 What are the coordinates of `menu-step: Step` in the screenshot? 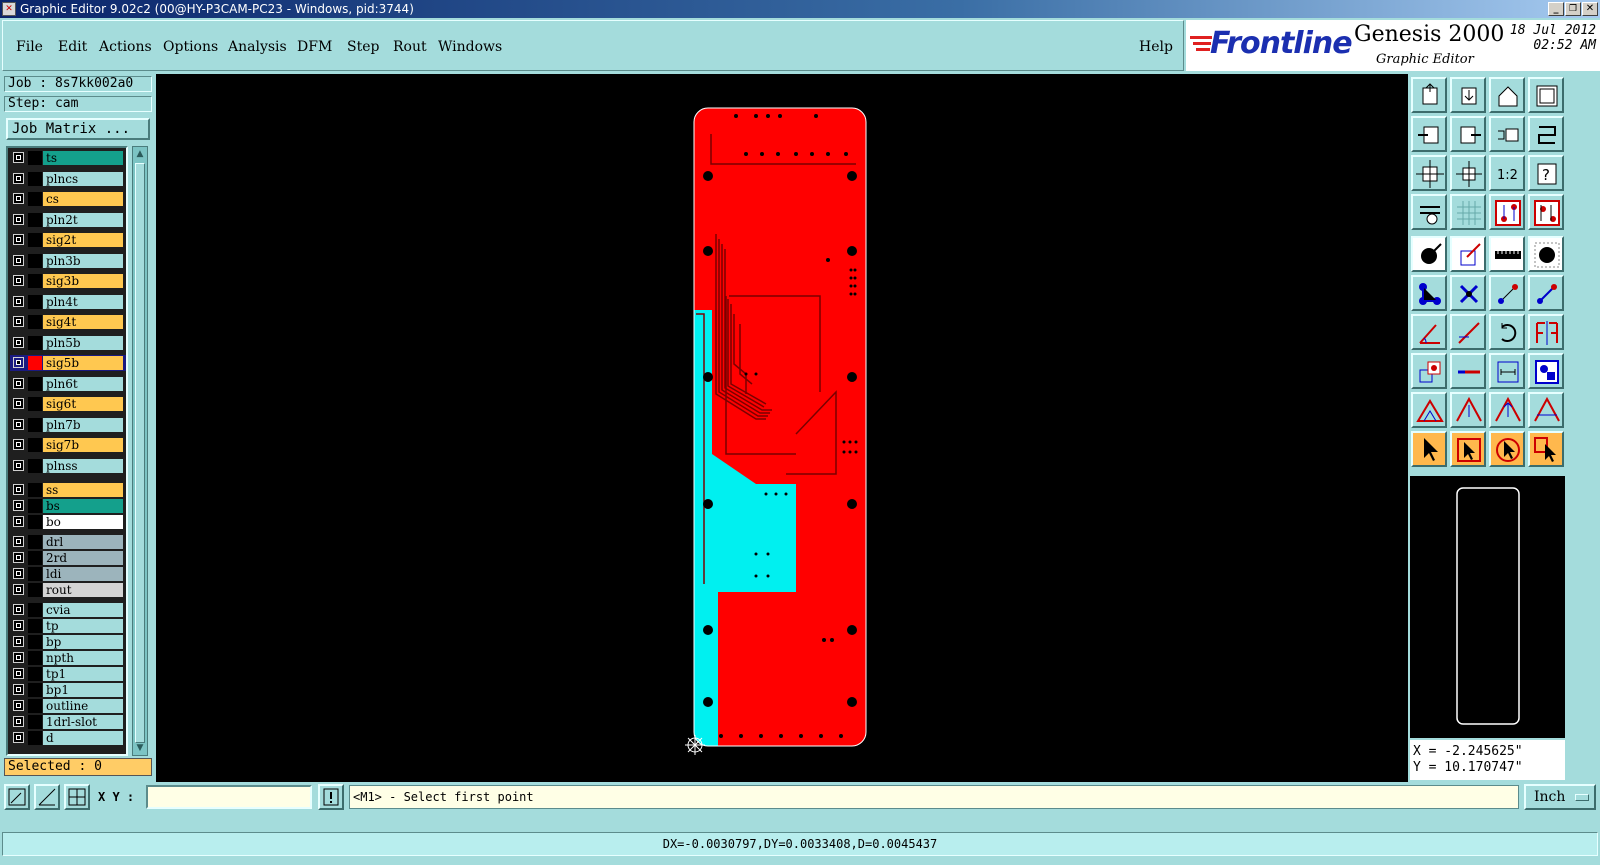 It's located at (363, 47).